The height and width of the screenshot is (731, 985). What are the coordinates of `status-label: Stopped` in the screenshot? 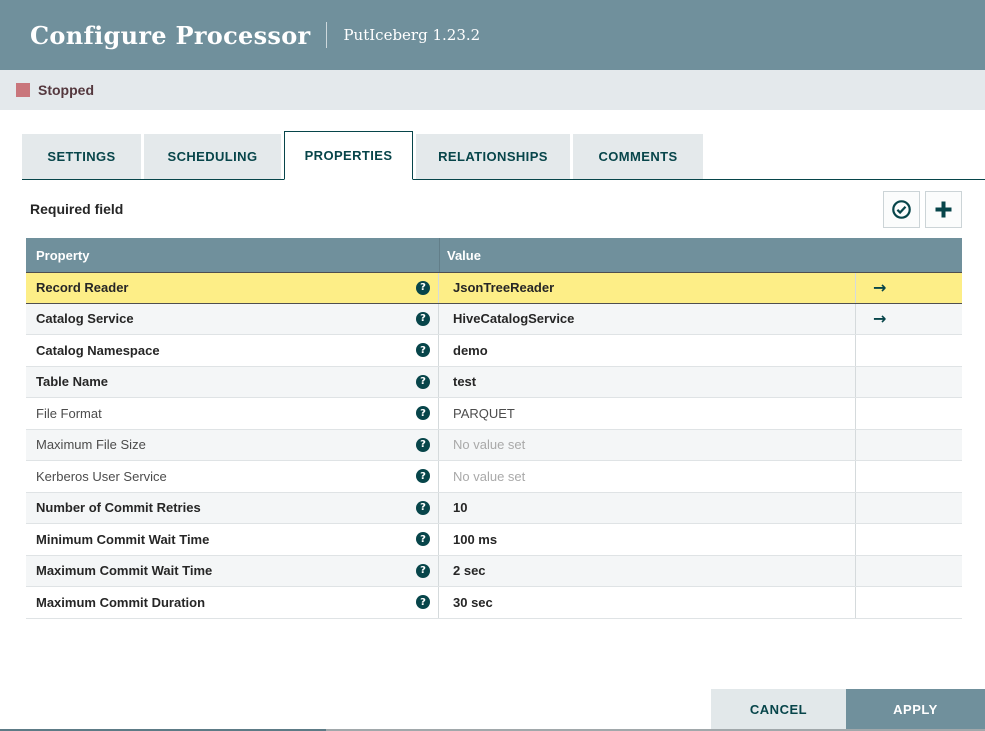 It's located at (66, 90).